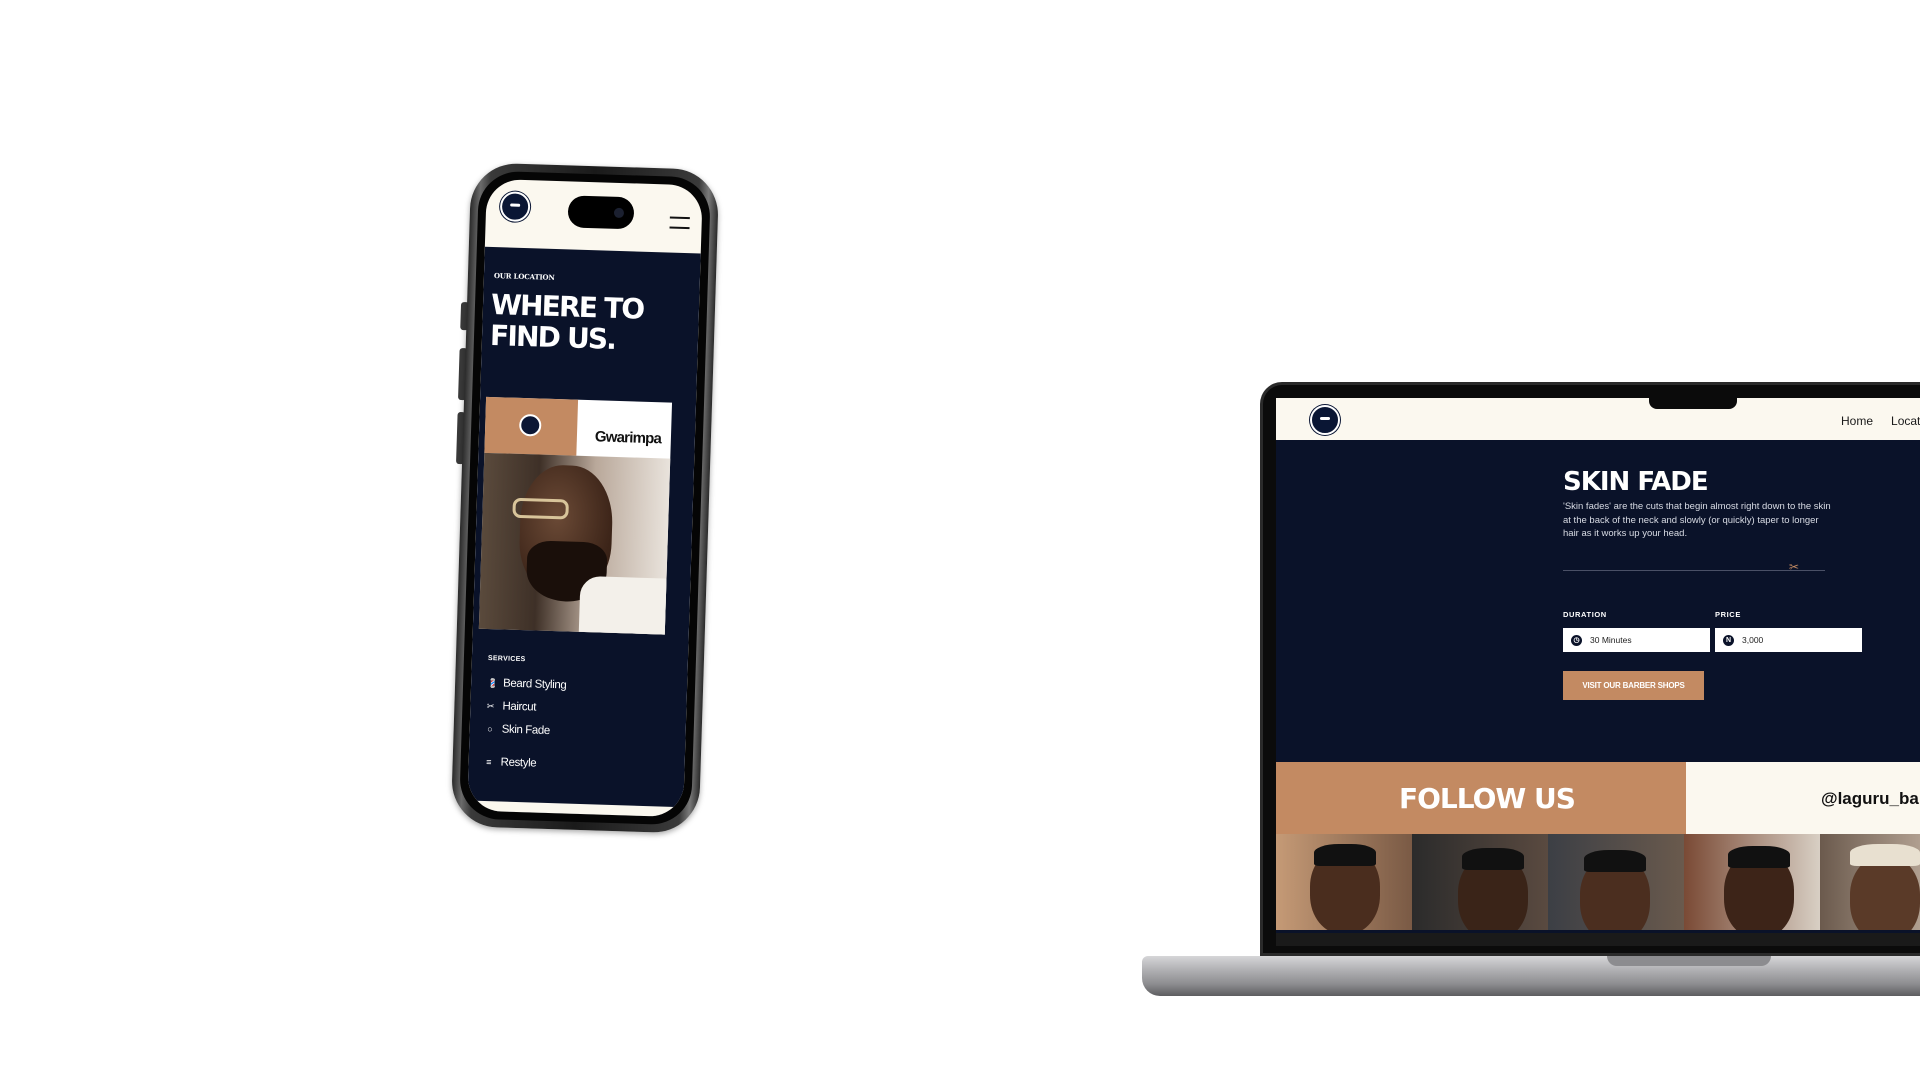 This screenshot has height=1080, width=1920. What do you see at coordinates (1753, 640) in the screenshot?
I see `price-value: 3,000` at bounding box center [1753, 640].